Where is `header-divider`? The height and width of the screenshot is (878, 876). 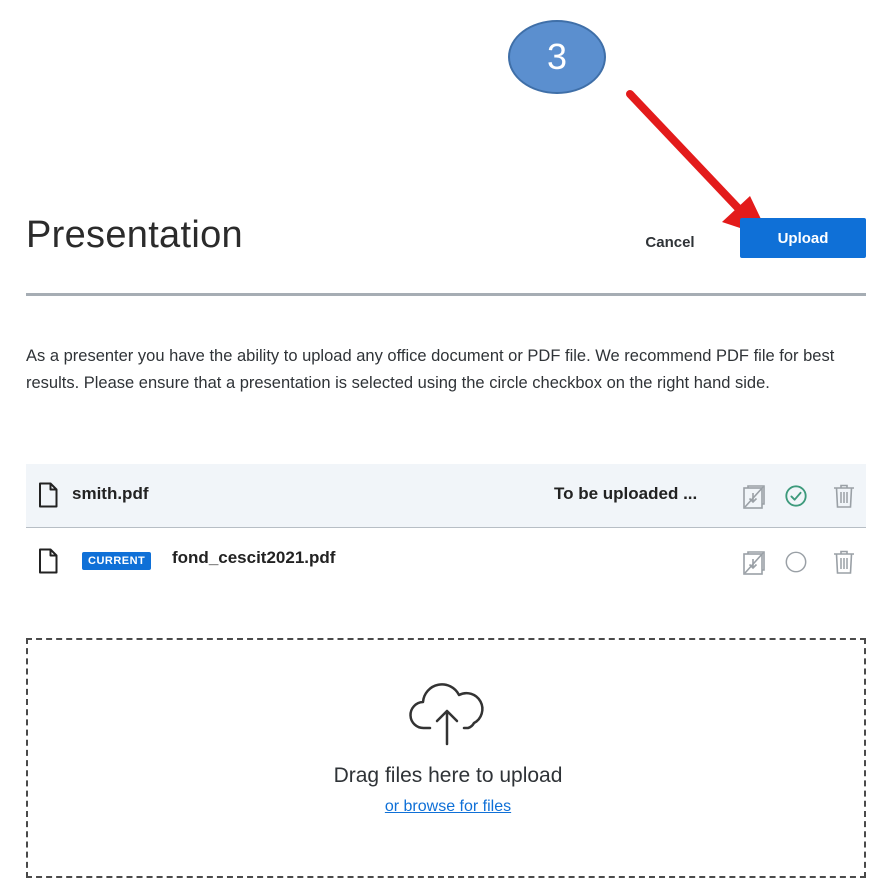 header-divider is located at coordinates (446, 294).